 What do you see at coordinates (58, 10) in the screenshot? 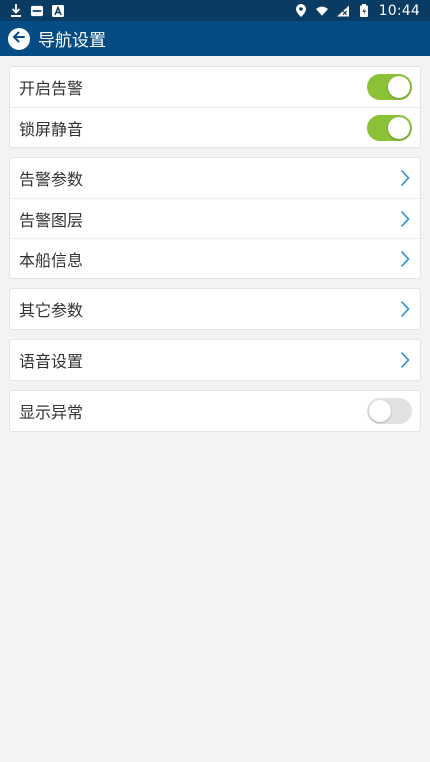
I see `a-icon` at bounding box center [58, 10].